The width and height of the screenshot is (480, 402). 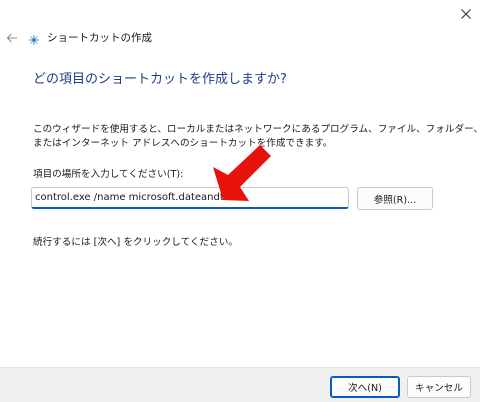 I want to click on location-field-label: 項目の場所を入力してください(T):, so click(x=108, y=174).